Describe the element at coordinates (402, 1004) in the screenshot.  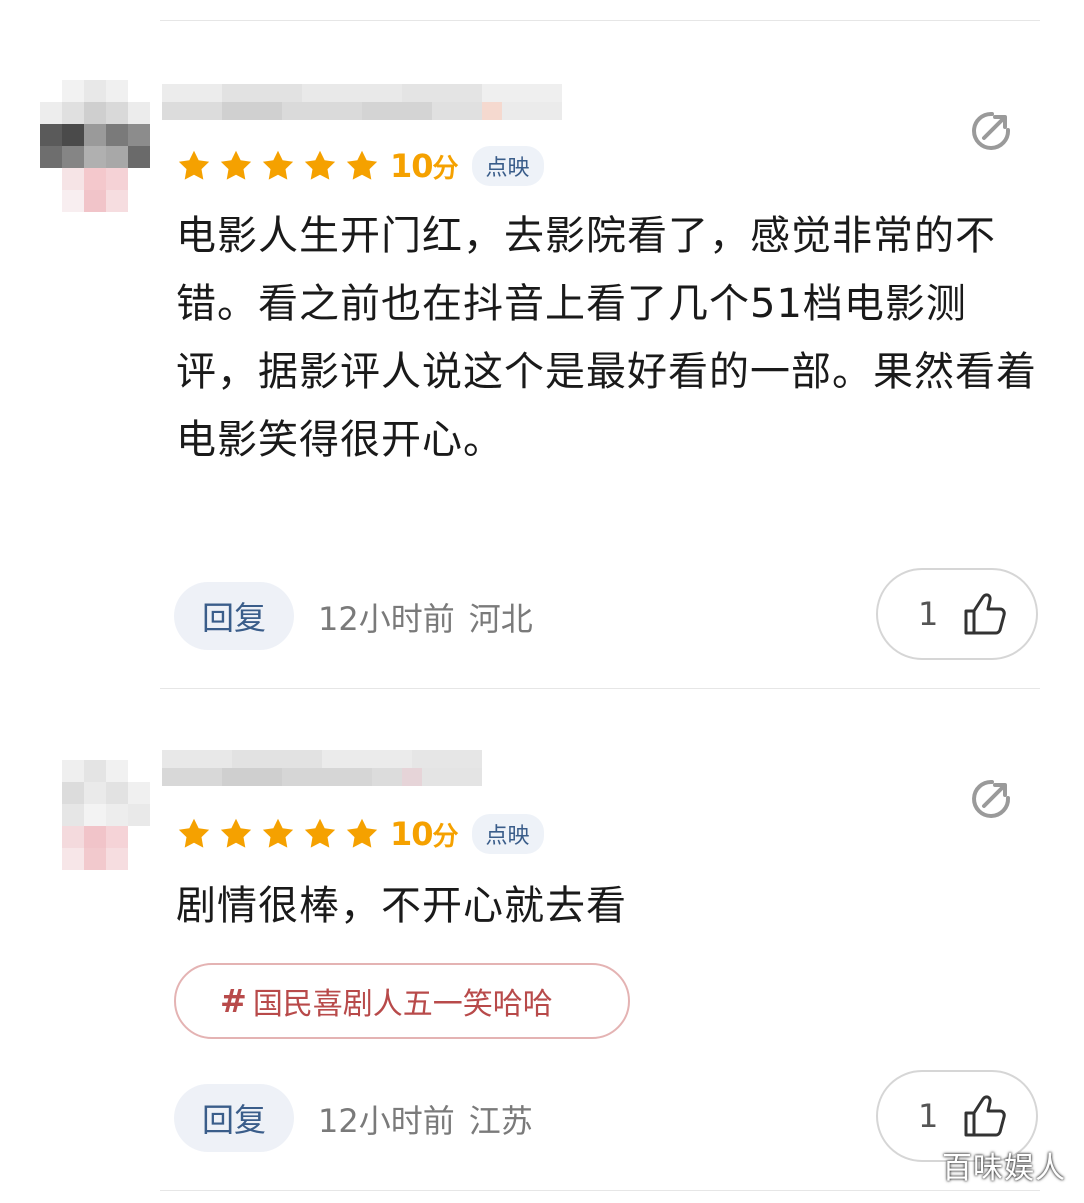
I see `topic-label: 国民喜剧人五一笑哈哈` at that location.